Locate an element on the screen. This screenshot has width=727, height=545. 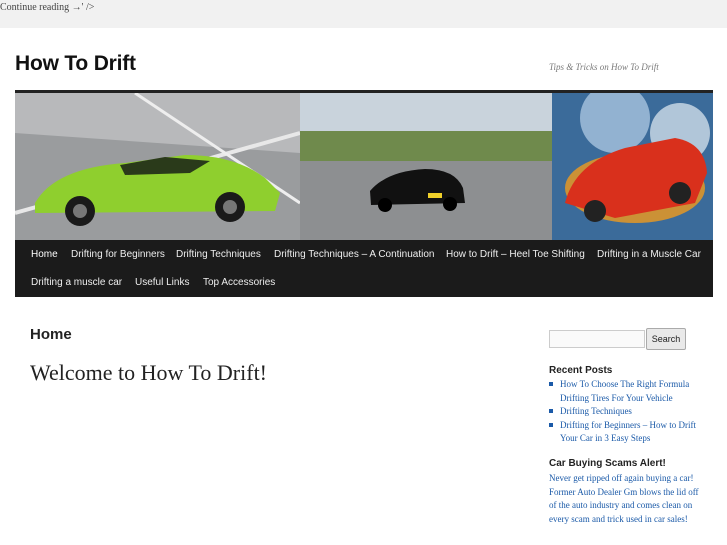
nav-item-drifting-for-beginners: Drifting for Beginners is located at coordinates (118, 254).